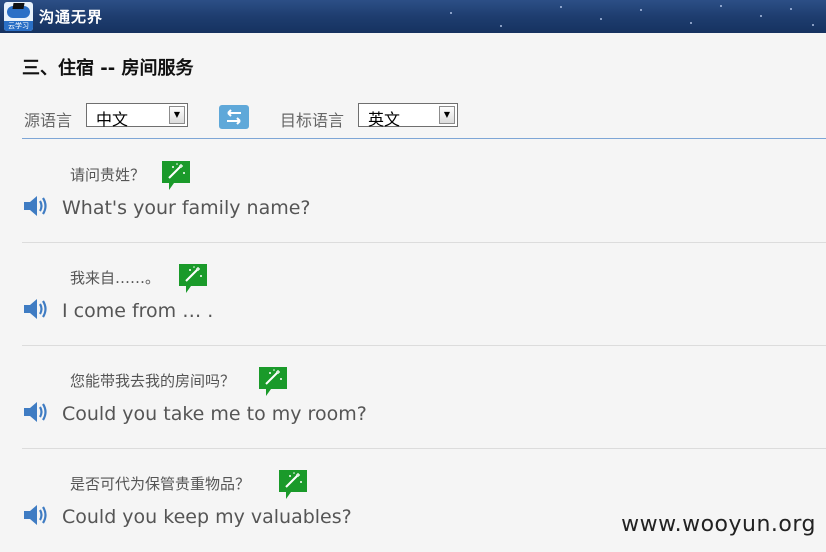 The width and height of the screenshot is (826, 552). Describe the element at coordinates (312, 120) in the screenshot. I see `target-language-label: 目标语言` at that location.